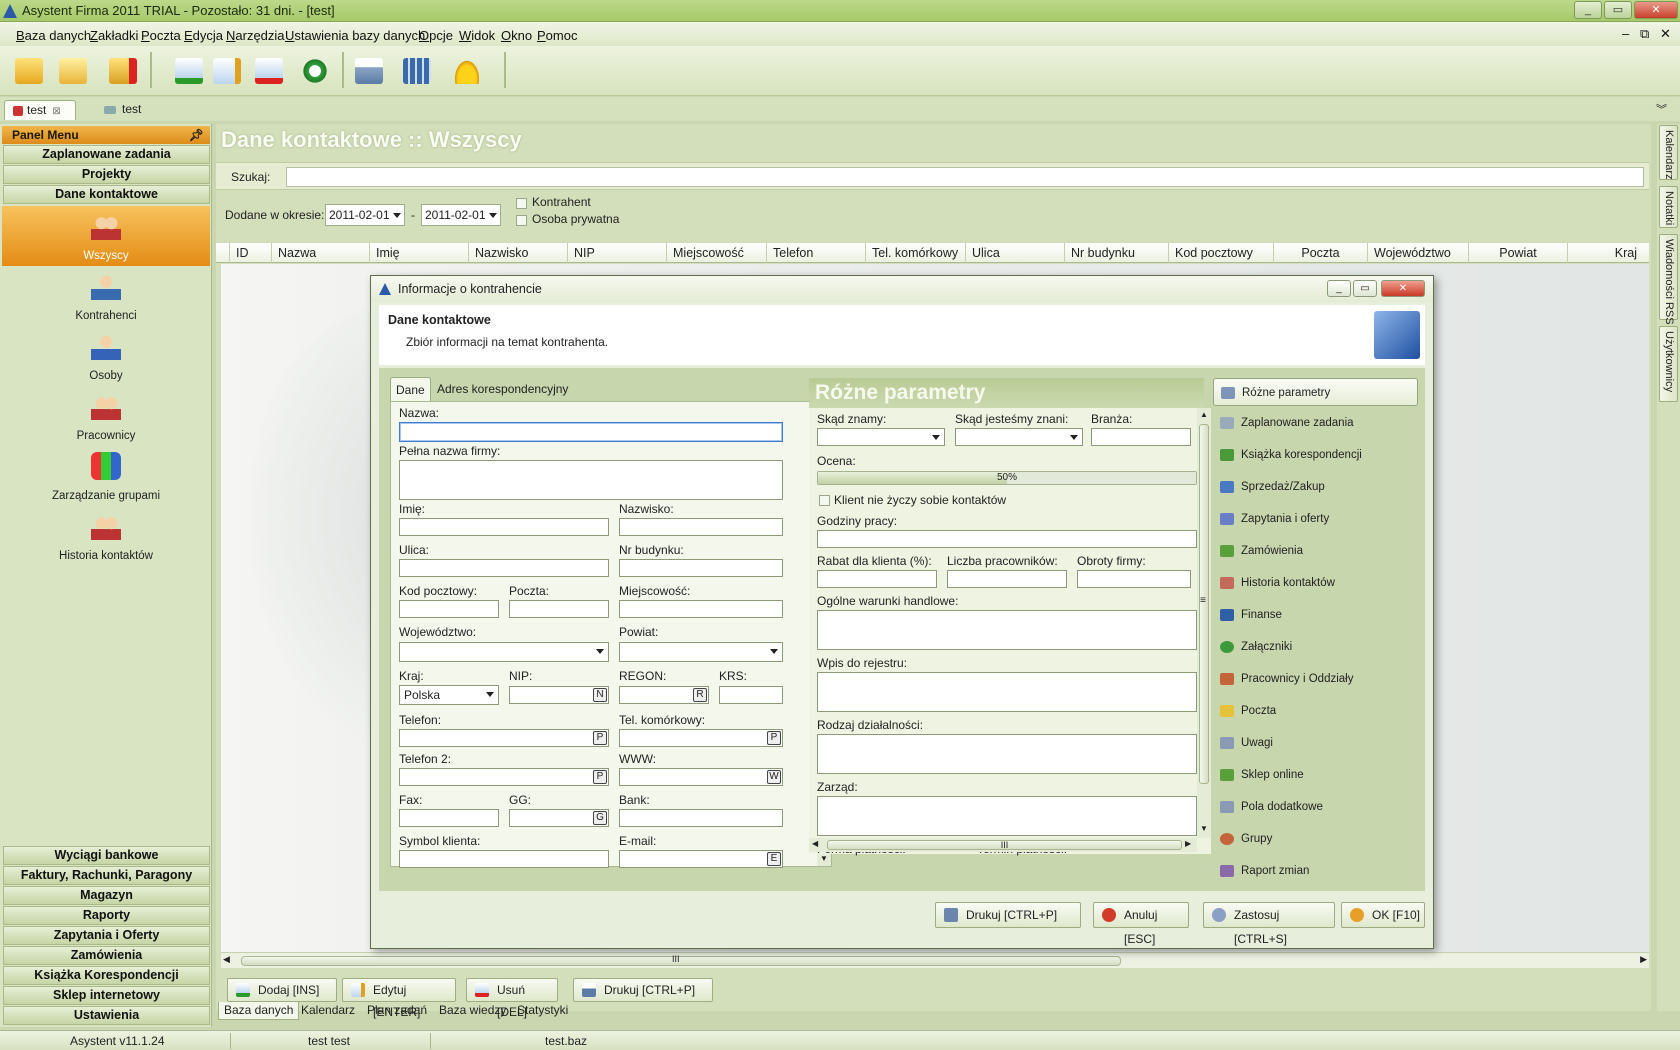  Describe the element at coordinates (436, 35) in the screenshot. I see `menu-opcje: Opcje` at that location.